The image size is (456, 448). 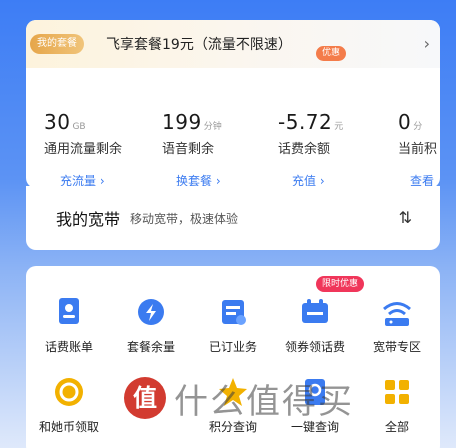 I want to click on service-label: 宽带专区, so click(x=396, y=347).